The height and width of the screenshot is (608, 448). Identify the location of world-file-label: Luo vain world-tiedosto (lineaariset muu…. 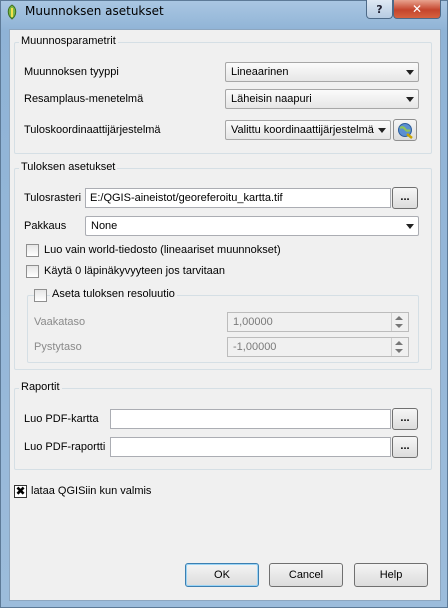
(162, 250).